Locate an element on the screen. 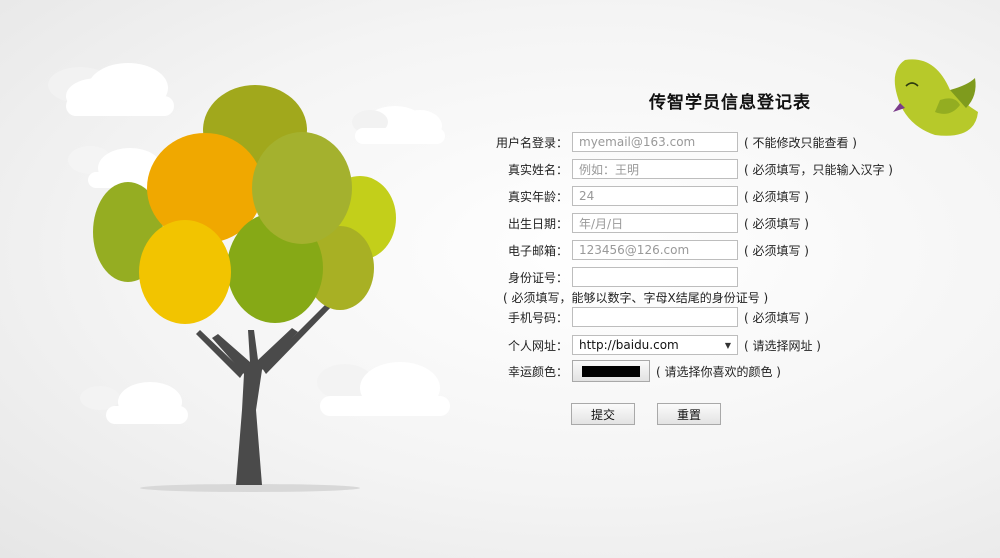 The width and height of the screenshot is (1000, 558). realname-row: 真实姓名： 例如：王明 ( 必须填写，只能输入汉字 ) is located at coordinates (686, 169).